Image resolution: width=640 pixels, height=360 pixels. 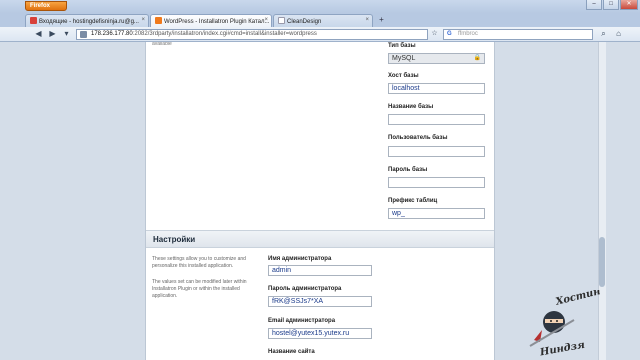 I want to click on db-type-label: Тип базы, so click(x=402, y=46).